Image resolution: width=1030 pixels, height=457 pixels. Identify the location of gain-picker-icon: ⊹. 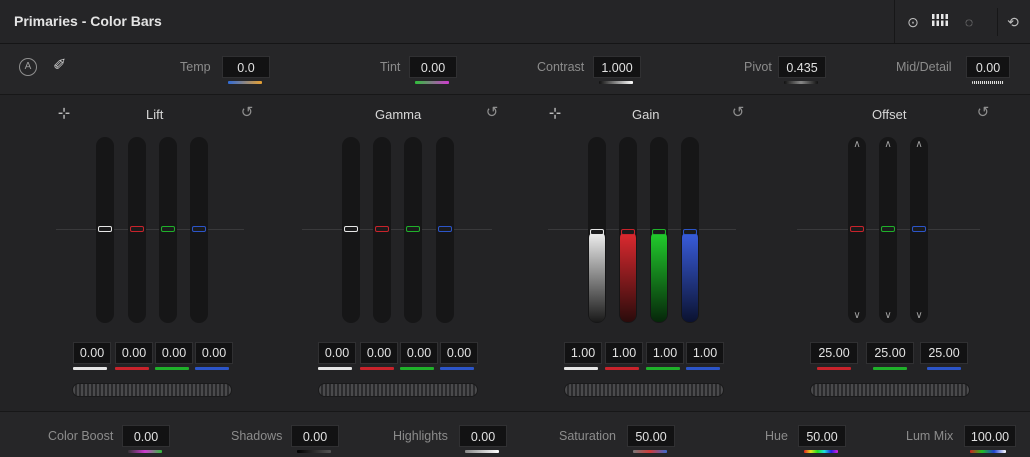
(555, 114).